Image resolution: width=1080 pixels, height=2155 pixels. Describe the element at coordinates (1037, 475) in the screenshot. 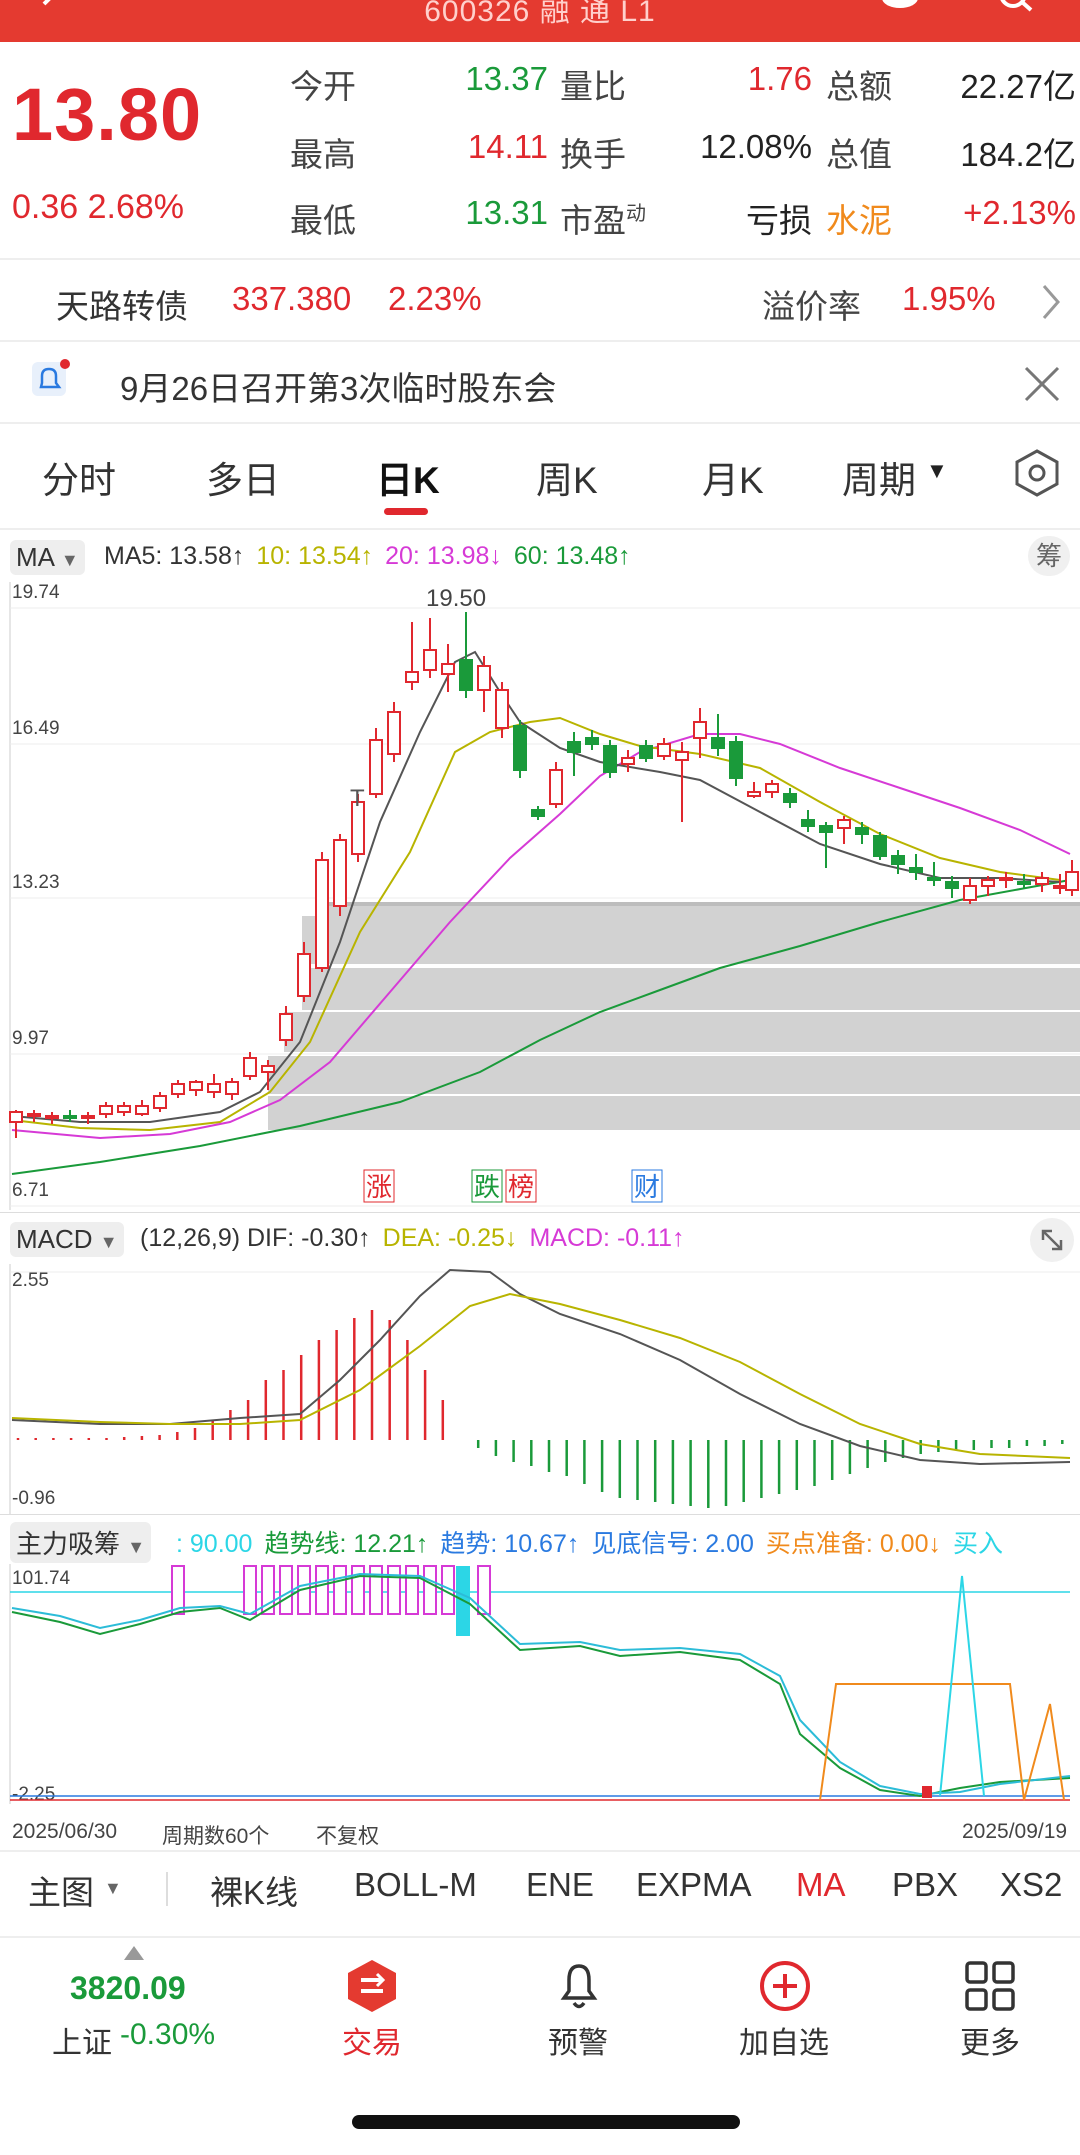

I see `settings-hexagon-icon` at that location.